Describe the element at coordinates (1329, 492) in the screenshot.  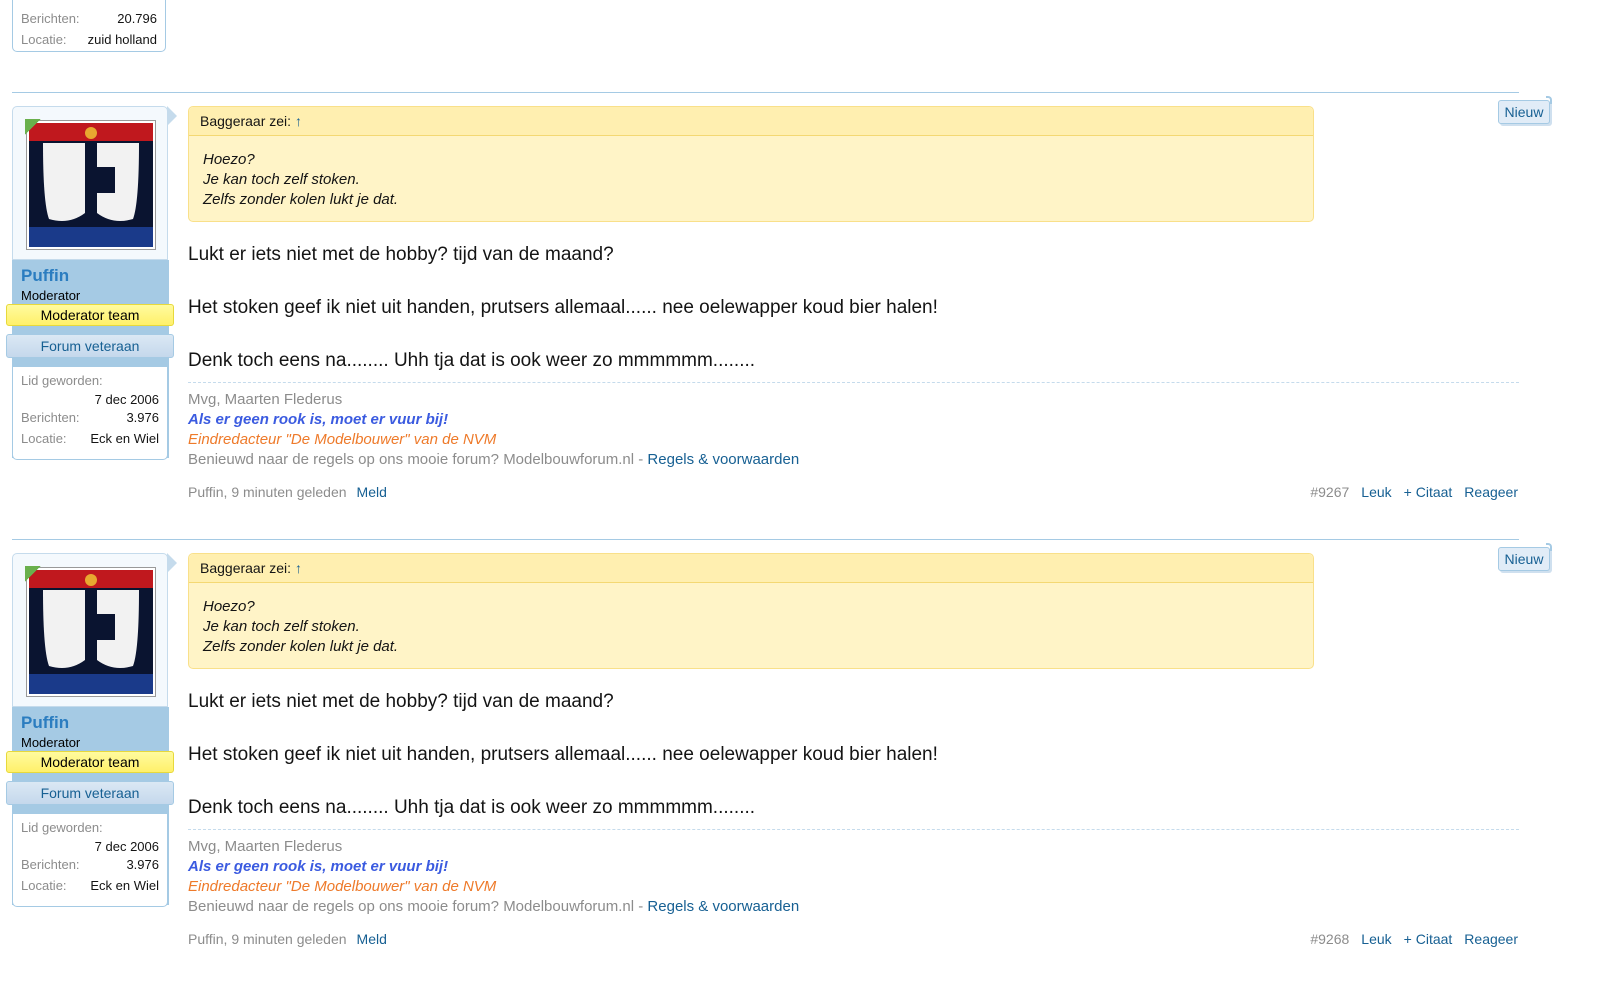
I see `post-number-link: #9267` at that location.